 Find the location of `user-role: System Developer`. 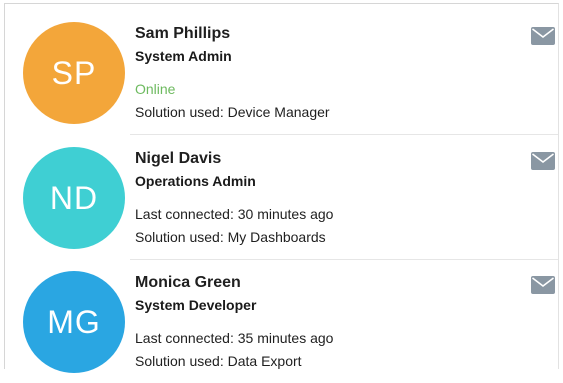

user-role: System Developer is located at coordinates (196, 305).